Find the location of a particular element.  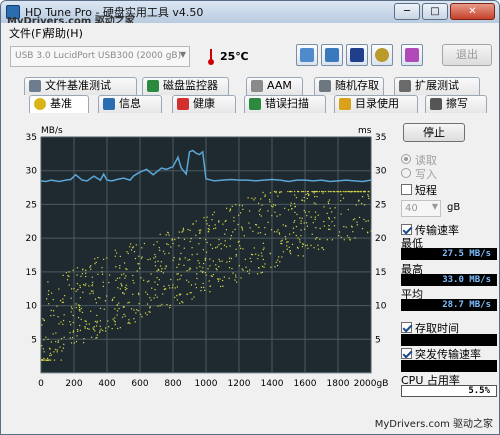

tab-benchmark: 基准 is located at coordinates (59, 104).